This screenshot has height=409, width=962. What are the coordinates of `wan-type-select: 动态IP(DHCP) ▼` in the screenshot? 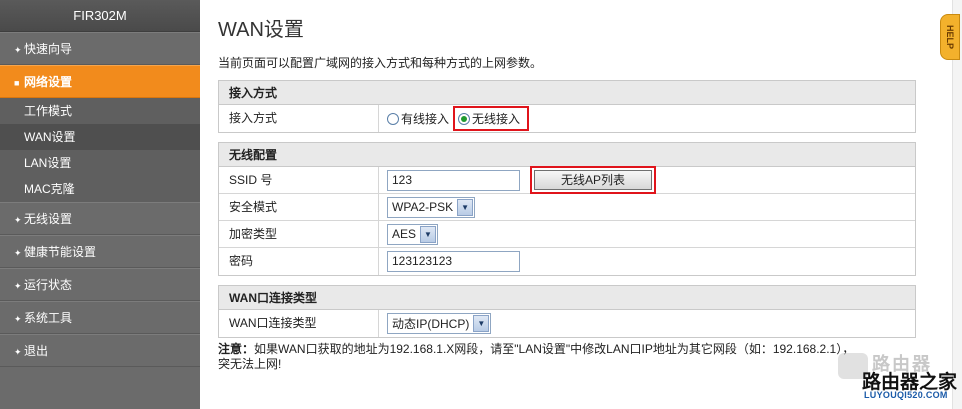 It's located at (439, 323).